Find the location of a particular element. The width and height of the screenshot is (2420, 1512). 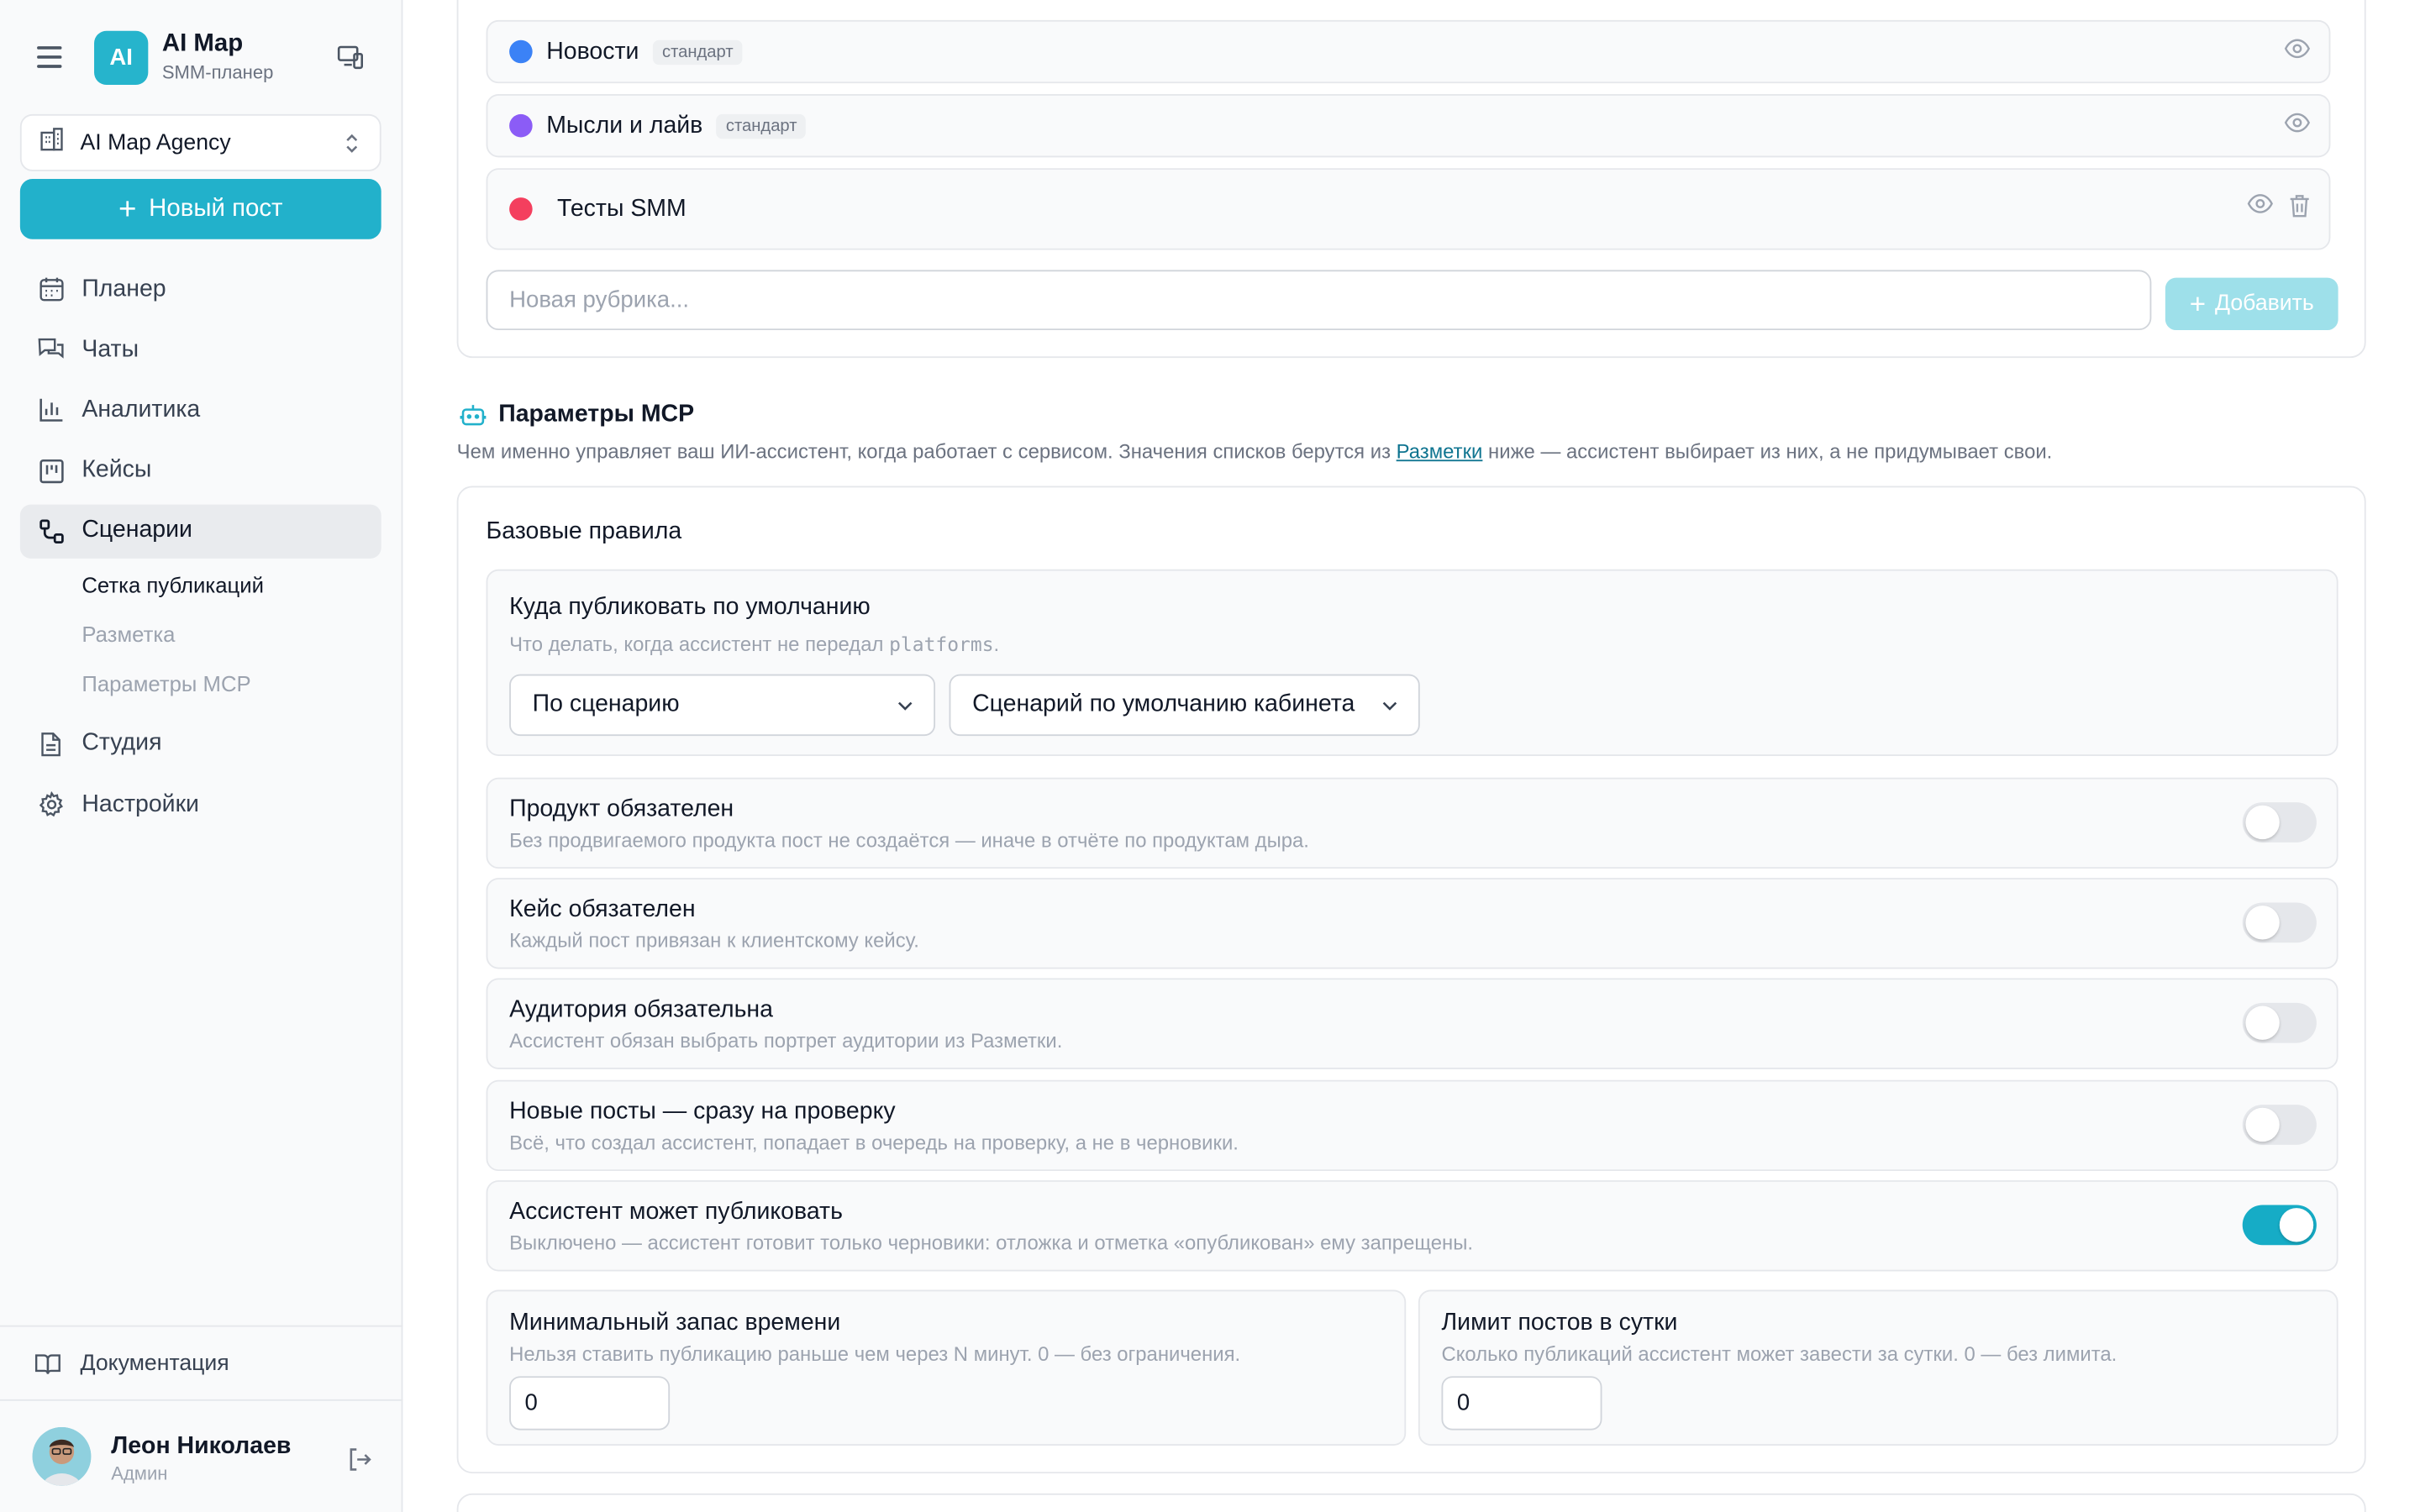

documentation-link: Документация is located at coordinates (202, 1362).